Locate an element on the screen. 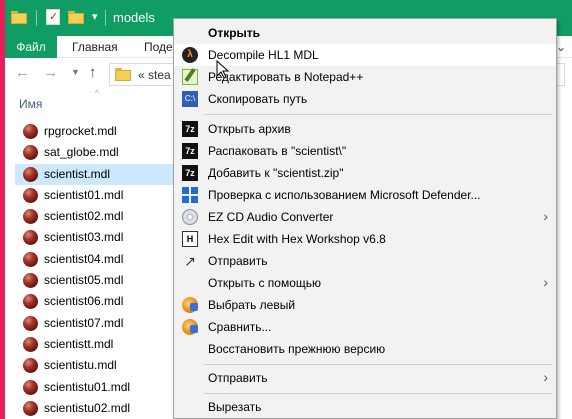 Image resolution: width=572 pixels, height=419 pixels. mouse-cursor-icon is located at coordinates (223, 69).